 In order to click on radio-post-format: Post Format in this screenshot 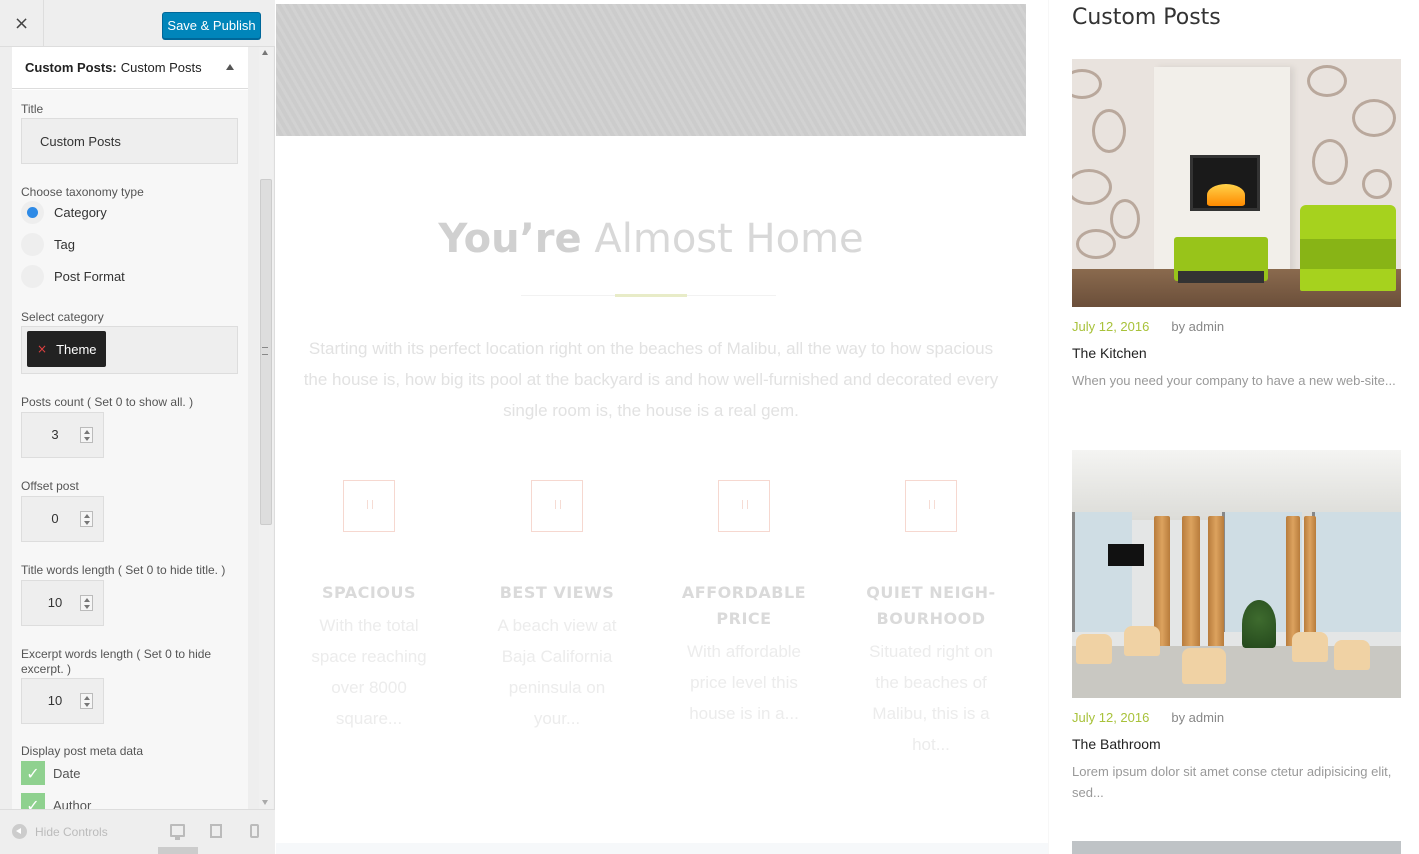, I will do `click(73, 276)`.